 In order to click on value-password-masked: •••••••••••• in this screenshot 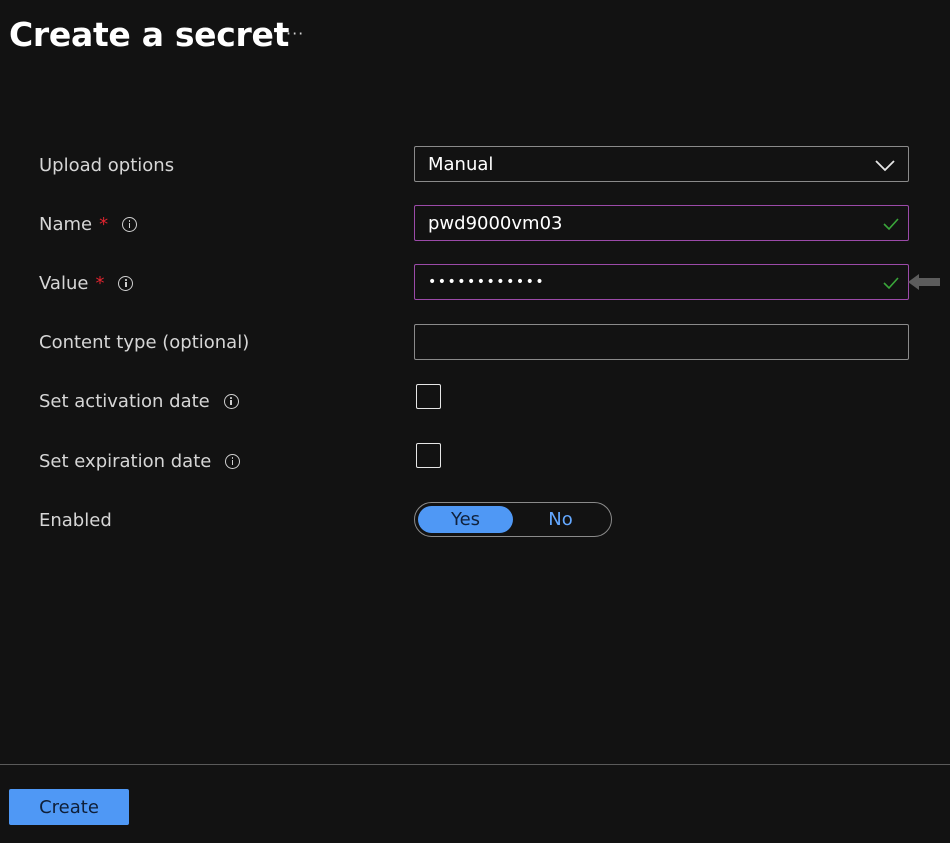, I will do `click(487, 282)`.